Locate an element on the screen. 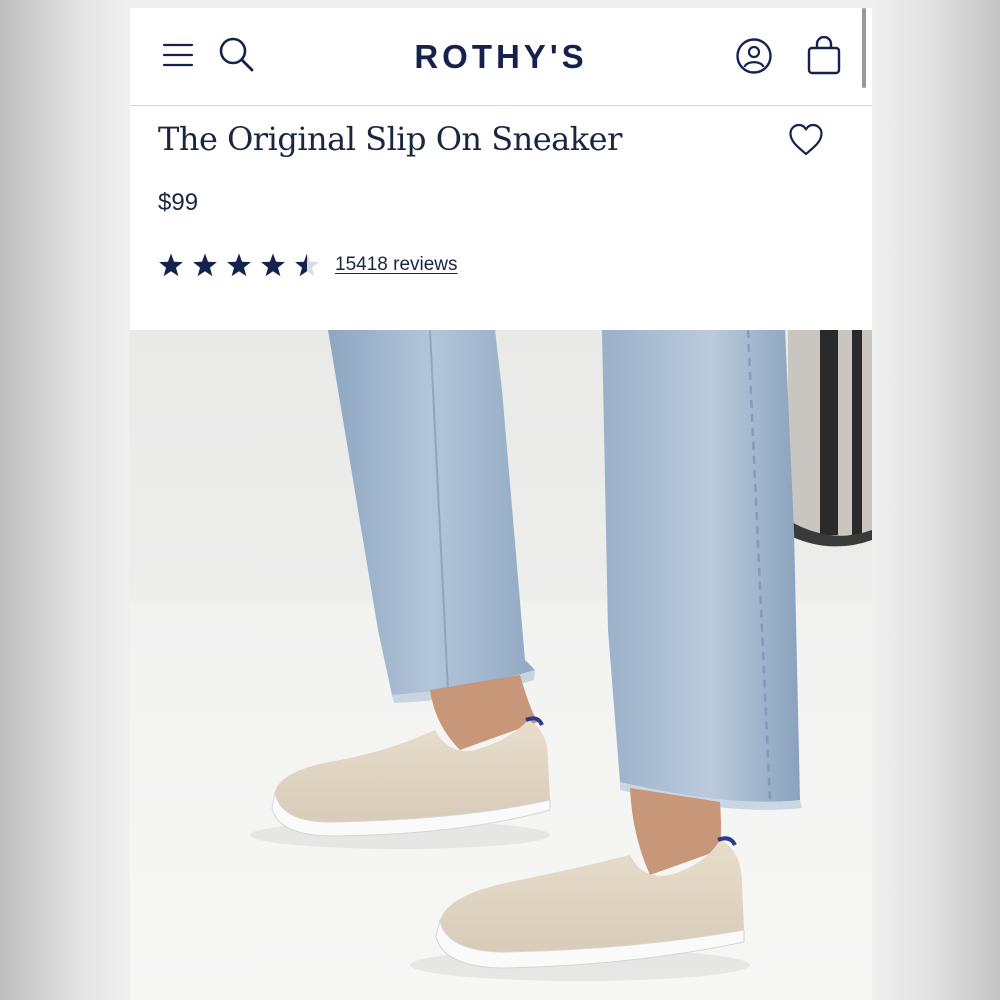 The image size is (1000, 1000). scrollbar is located at coordinates (864, 48).